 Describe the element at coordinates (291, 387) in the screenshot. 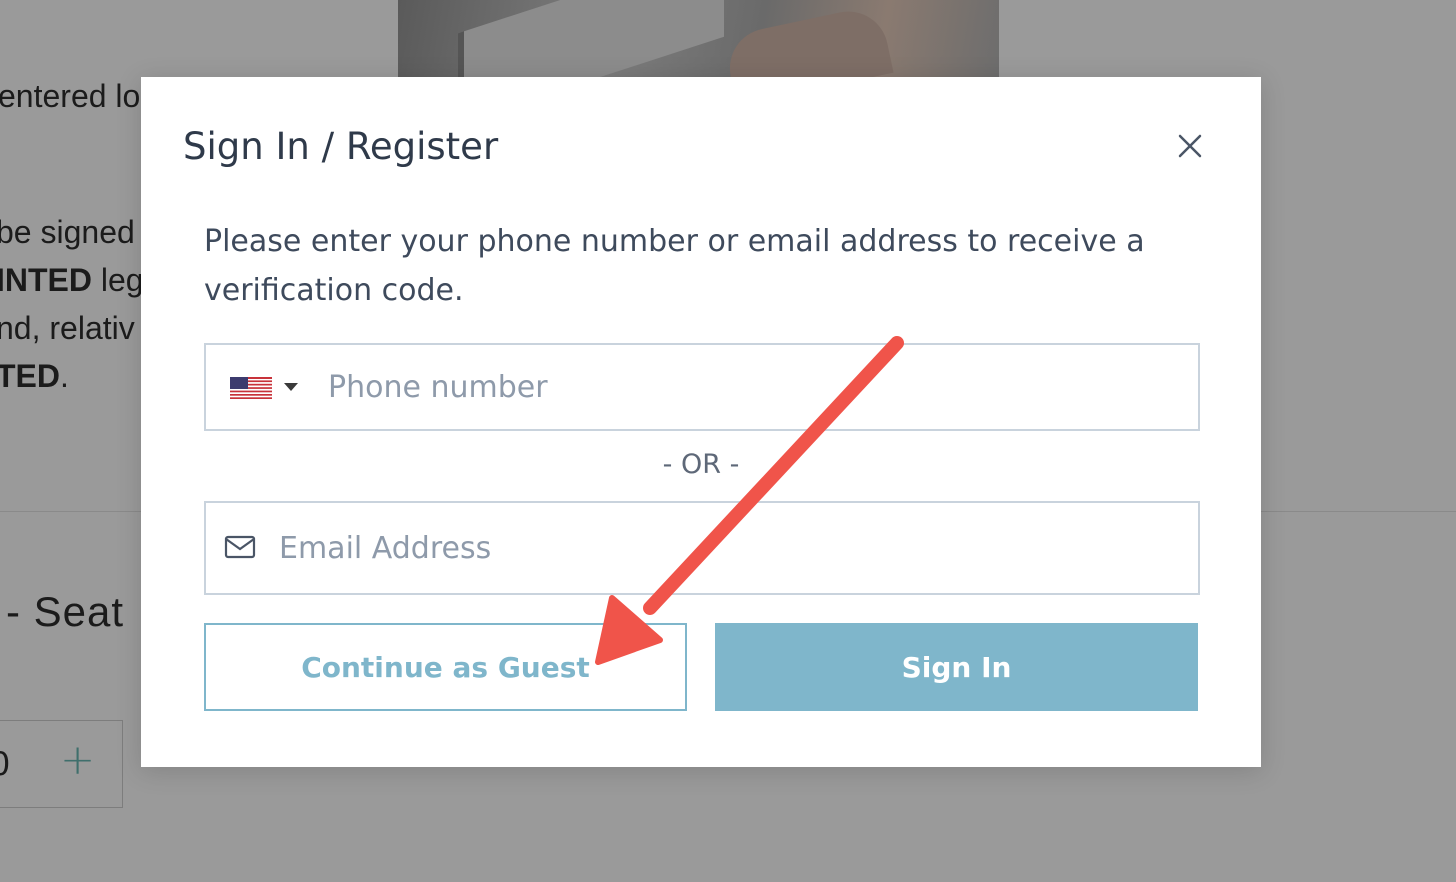

I see `chevron-down-icon` at that location.